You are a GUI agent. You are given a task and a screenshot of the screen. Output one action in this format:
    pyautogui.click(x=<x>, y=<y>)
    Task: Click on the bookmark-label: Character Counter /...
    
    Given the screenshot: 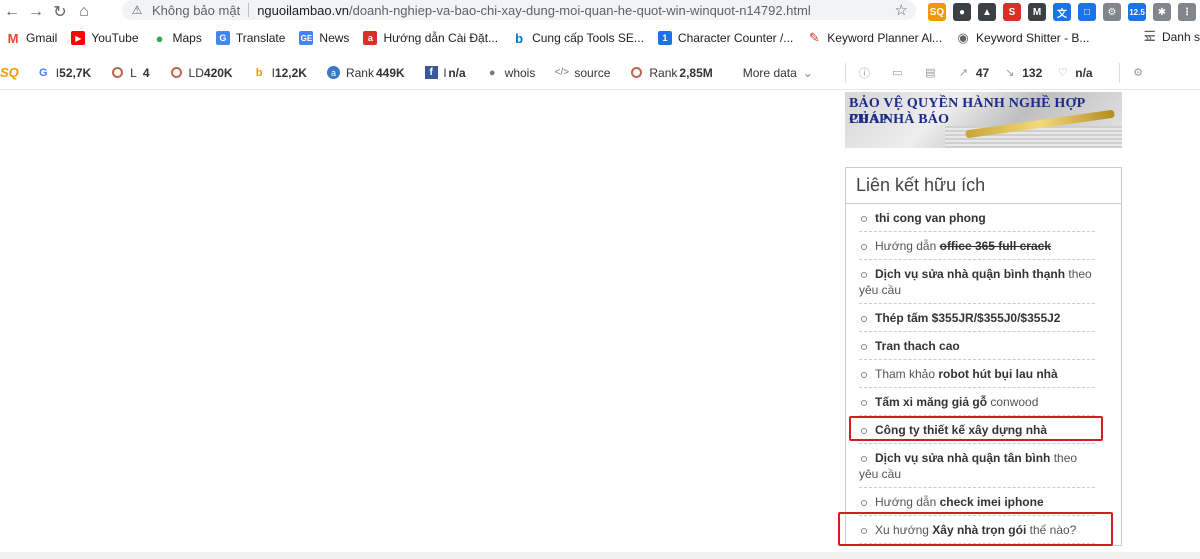 What is the action you would take?
    pyautogui.click(x=735, y=38)
    